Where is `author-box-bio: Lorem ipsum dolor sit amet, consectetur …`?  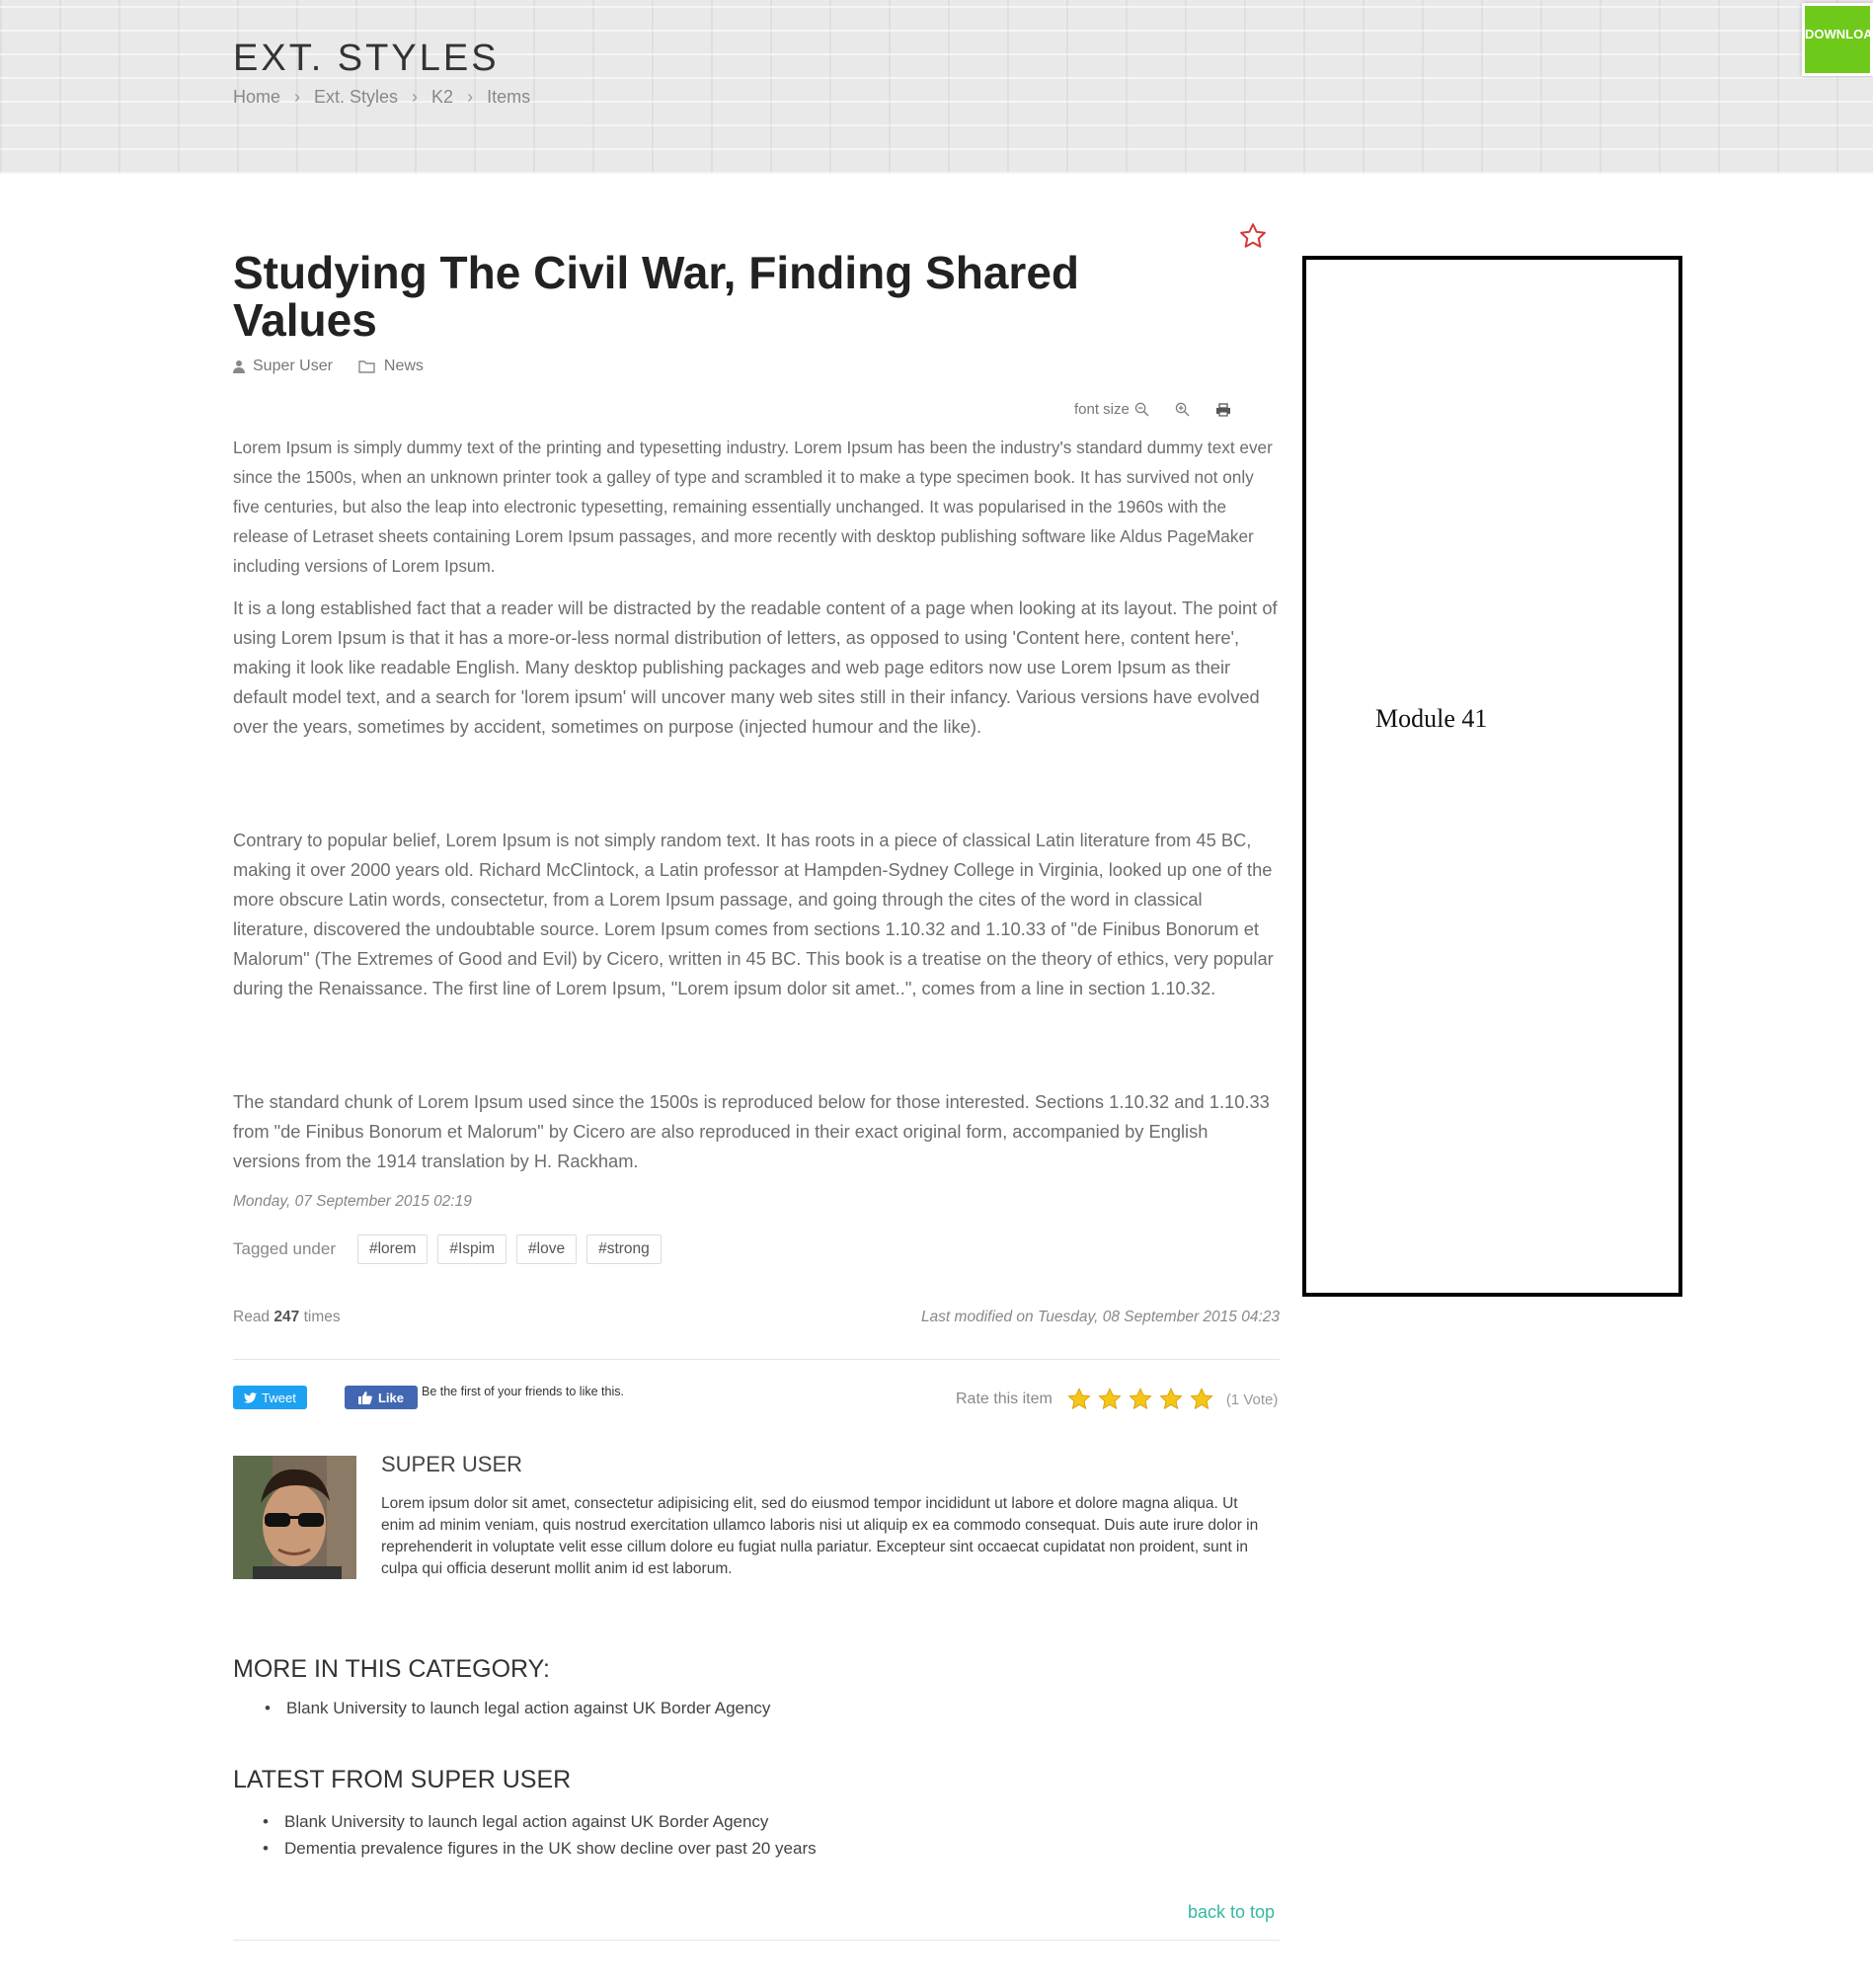 author-box-bio: Lorem ipsum dolor sit amet, consectetur … is located at coordinates (820, 1536).